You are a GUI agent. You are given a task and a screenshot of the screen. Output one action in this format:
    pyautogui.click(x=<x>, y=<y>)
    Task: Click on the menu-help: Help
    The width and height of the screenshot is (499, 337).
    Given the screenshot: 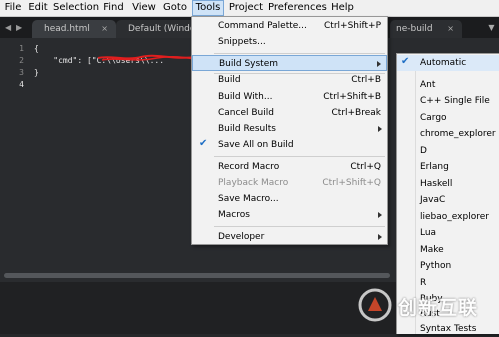 What is the action you would take?
    pyautogui.click(x=342, y=8)
    